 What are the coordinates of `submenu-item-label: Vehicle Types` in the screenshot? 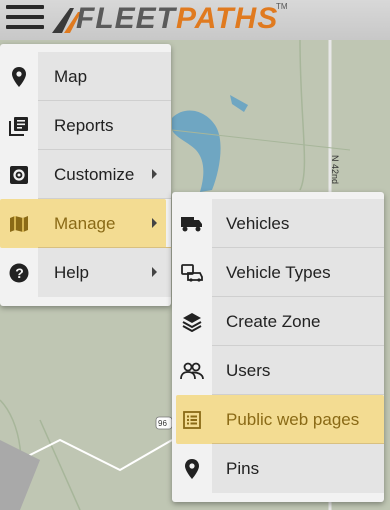 It's located at (278, 272).